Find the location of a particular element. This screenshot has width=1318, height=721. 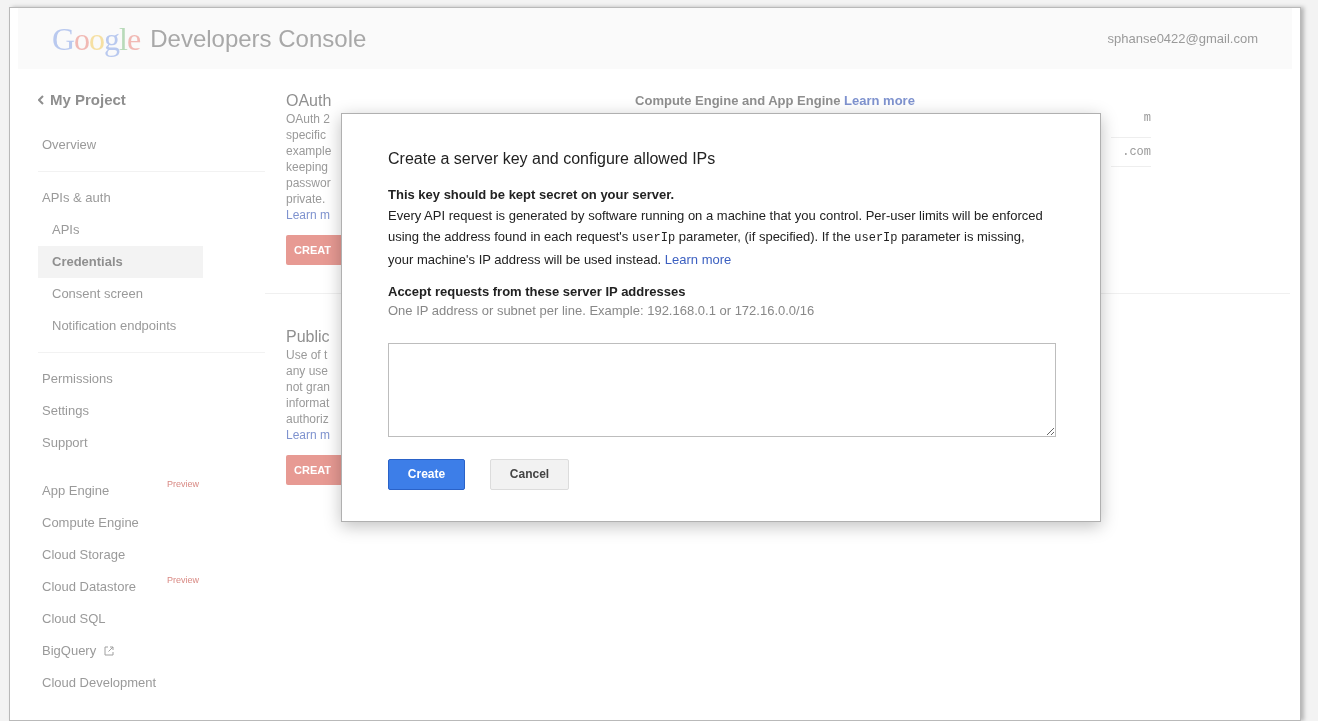

section-text: example is located at coordinates (309, 151).